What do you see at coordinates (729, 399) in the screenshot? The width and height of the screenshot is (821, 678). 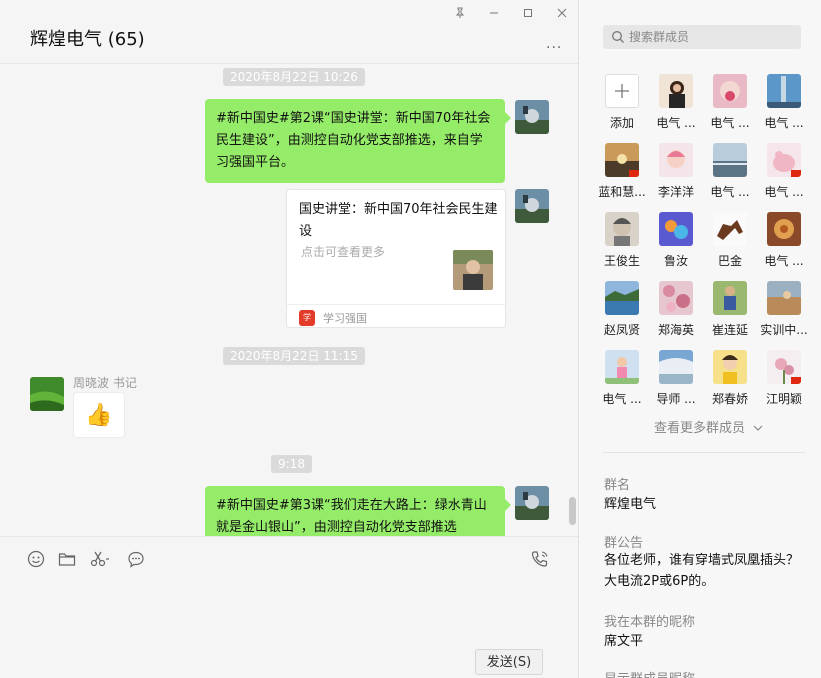 I see `member-name: 郑春娇` at bounding box center [729, 399].